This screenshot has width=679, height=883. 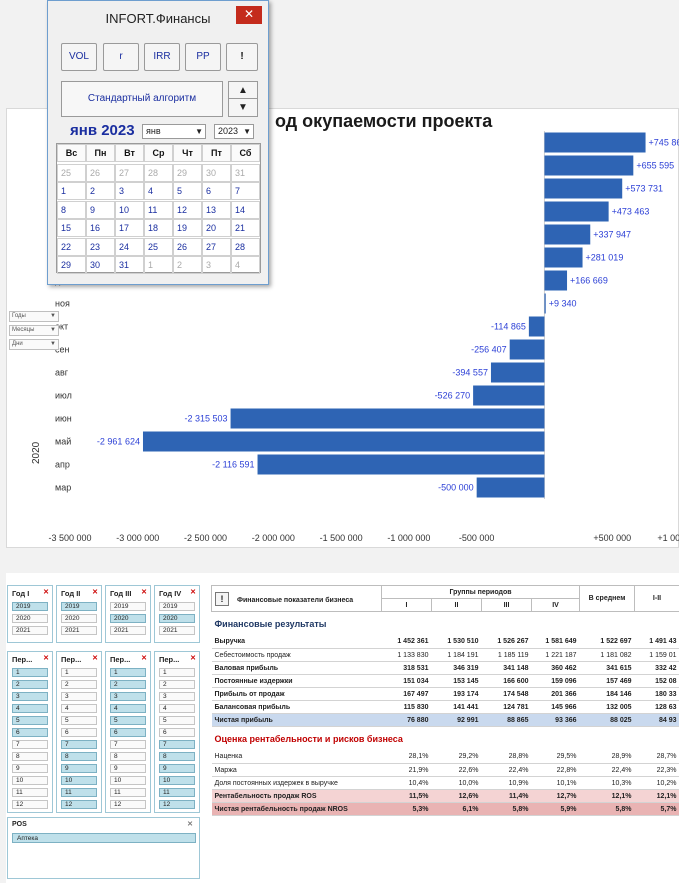 I want to click on calendar-day: 2, so click(x=187, y=265).